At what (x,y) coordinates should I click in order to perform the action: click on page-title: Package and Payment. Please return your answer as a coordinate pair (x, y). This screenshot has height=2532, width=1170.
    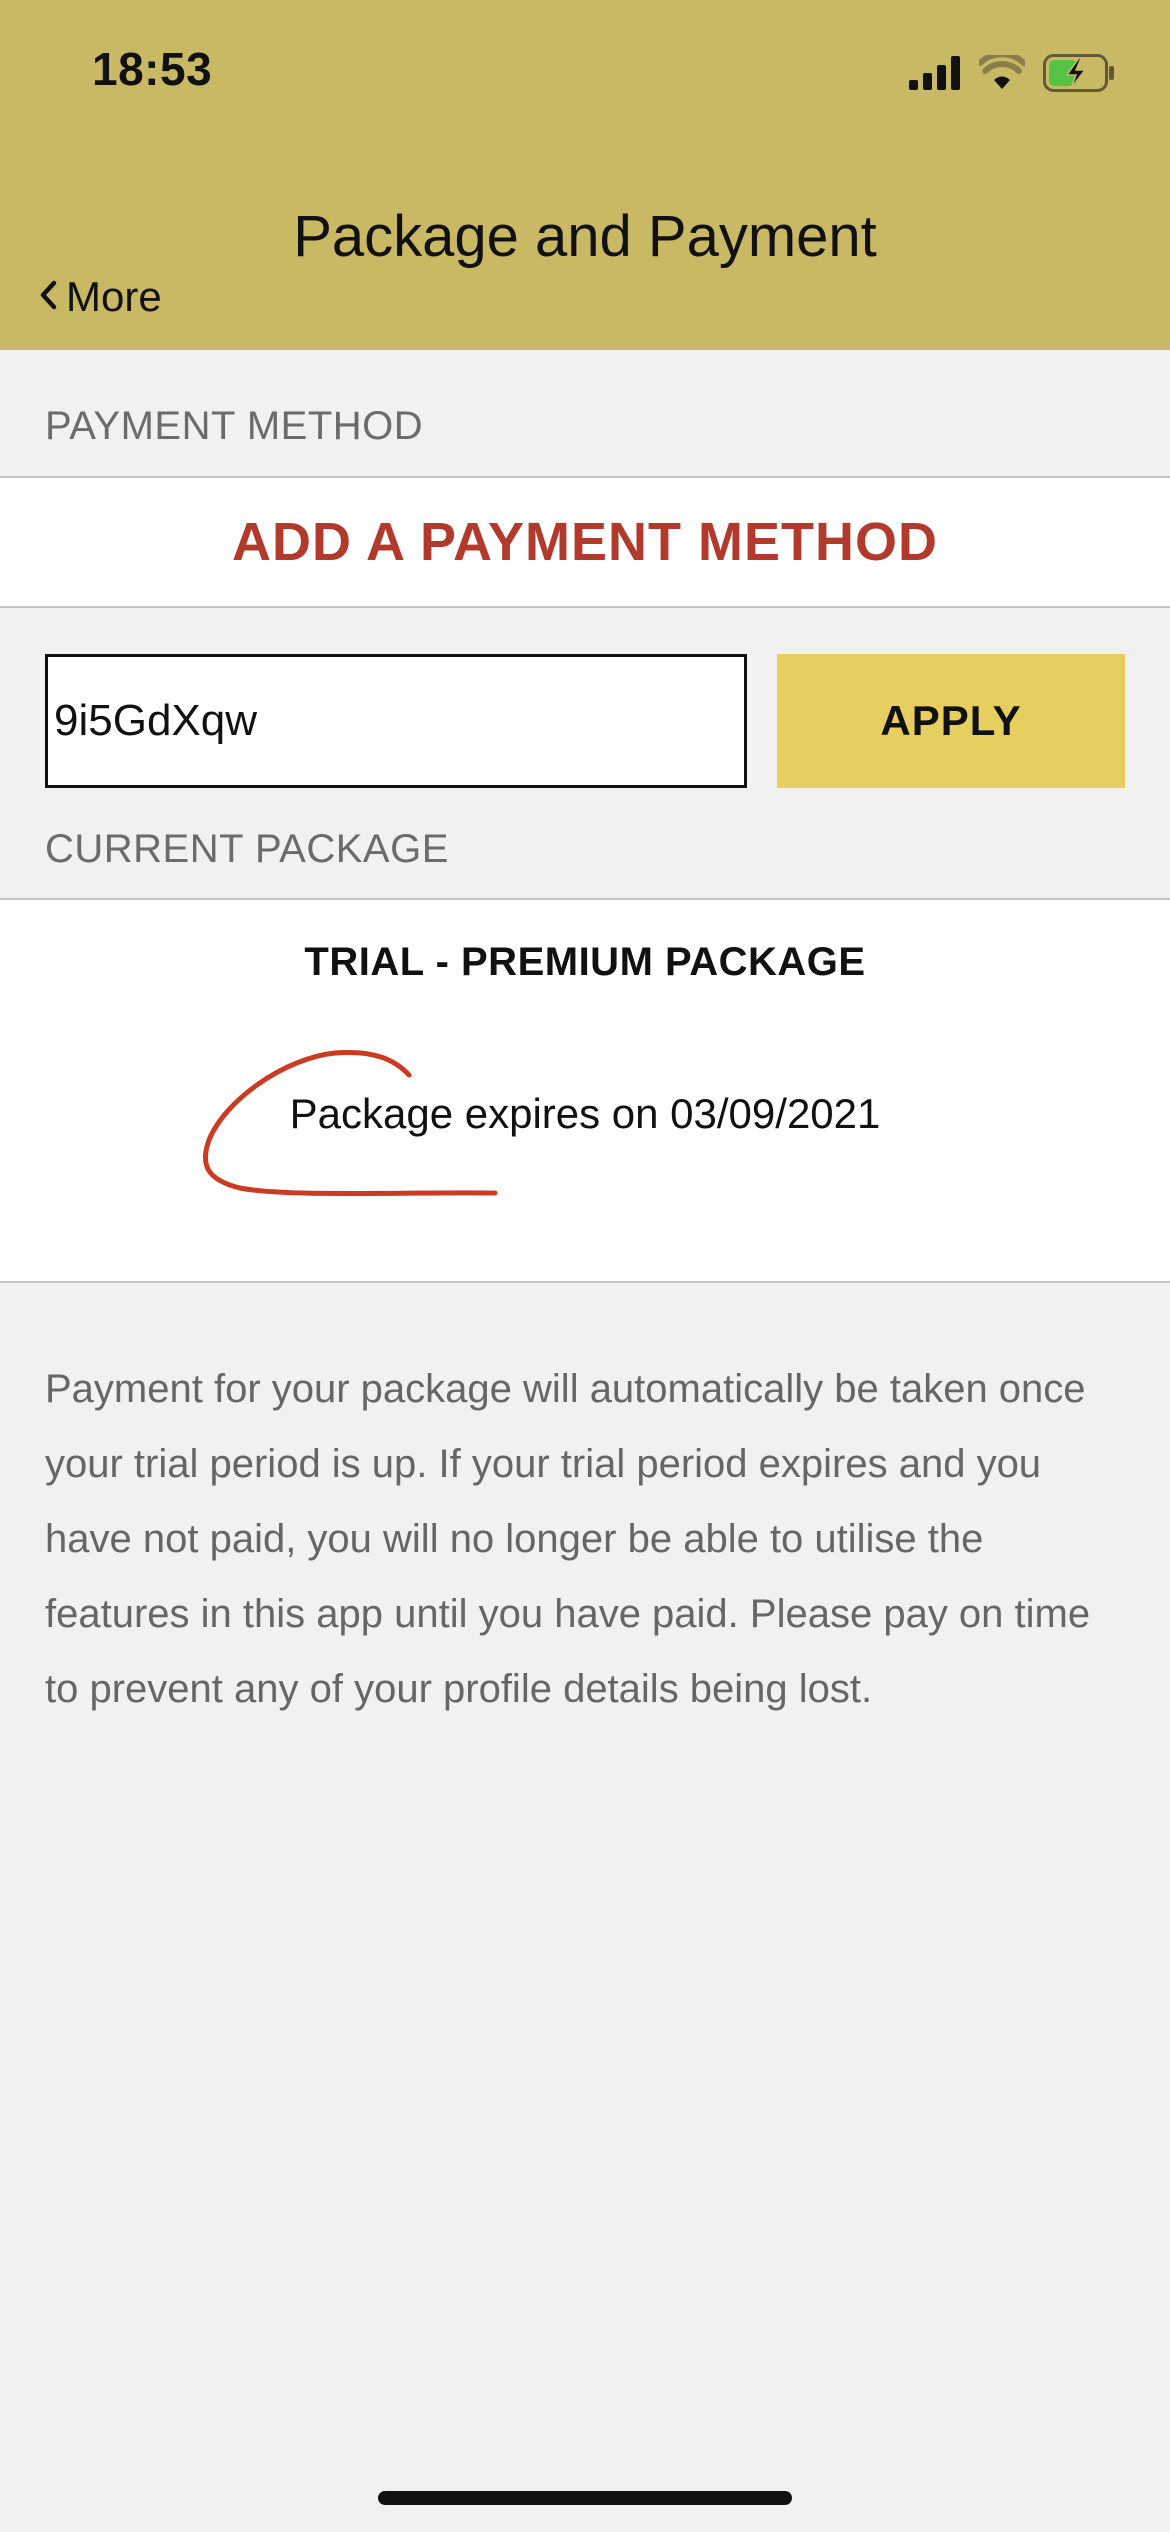
    Looking at the image, I should click on (585, 236).